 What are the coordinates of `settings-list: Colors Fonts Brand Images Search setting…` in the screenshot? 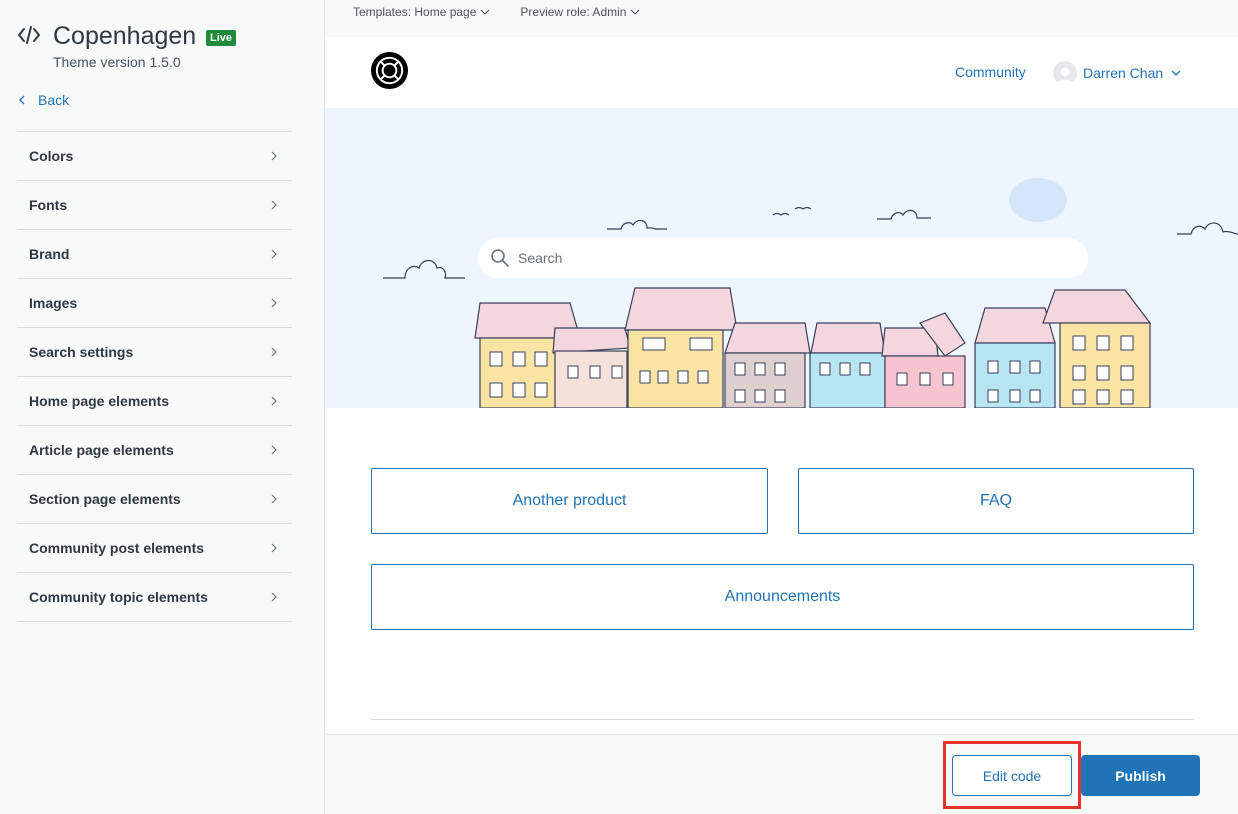 It's located at (154, 376).